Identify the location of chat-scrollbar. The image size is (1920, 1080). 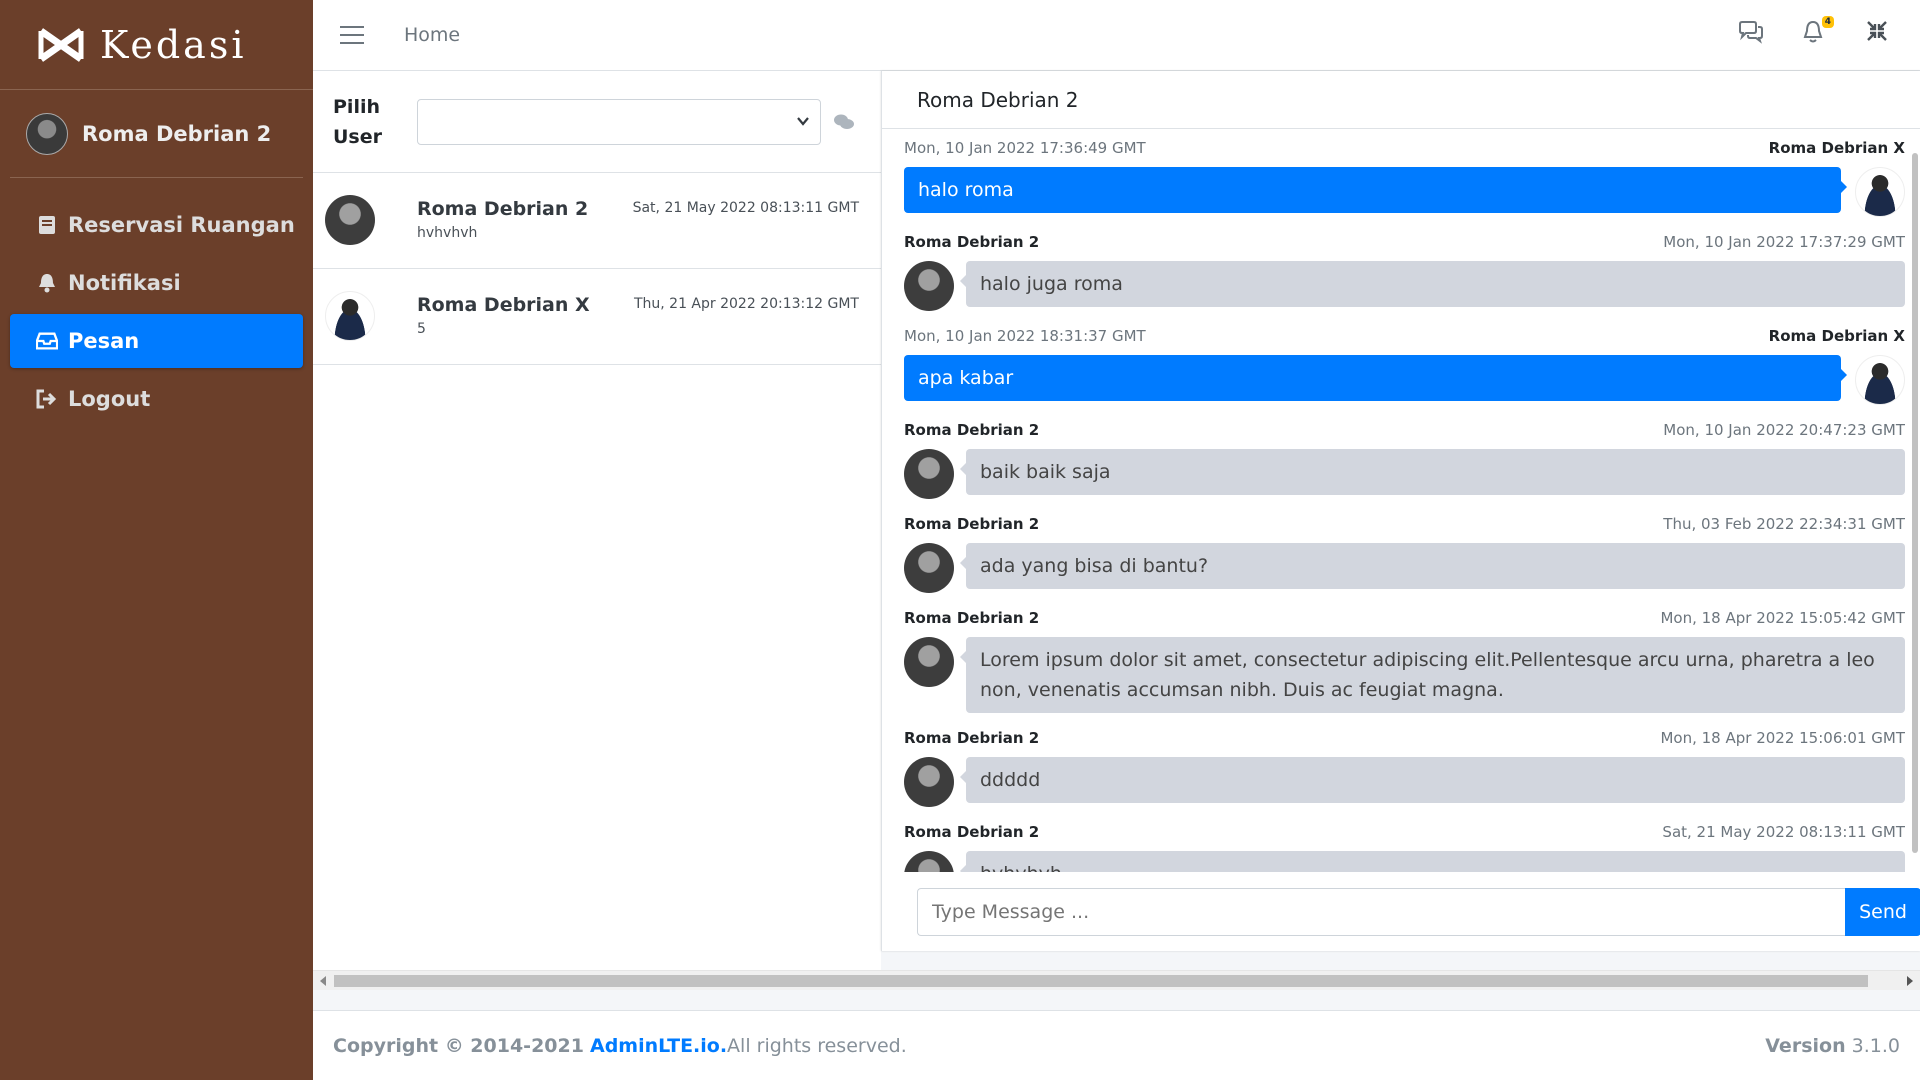
(1914, 505).